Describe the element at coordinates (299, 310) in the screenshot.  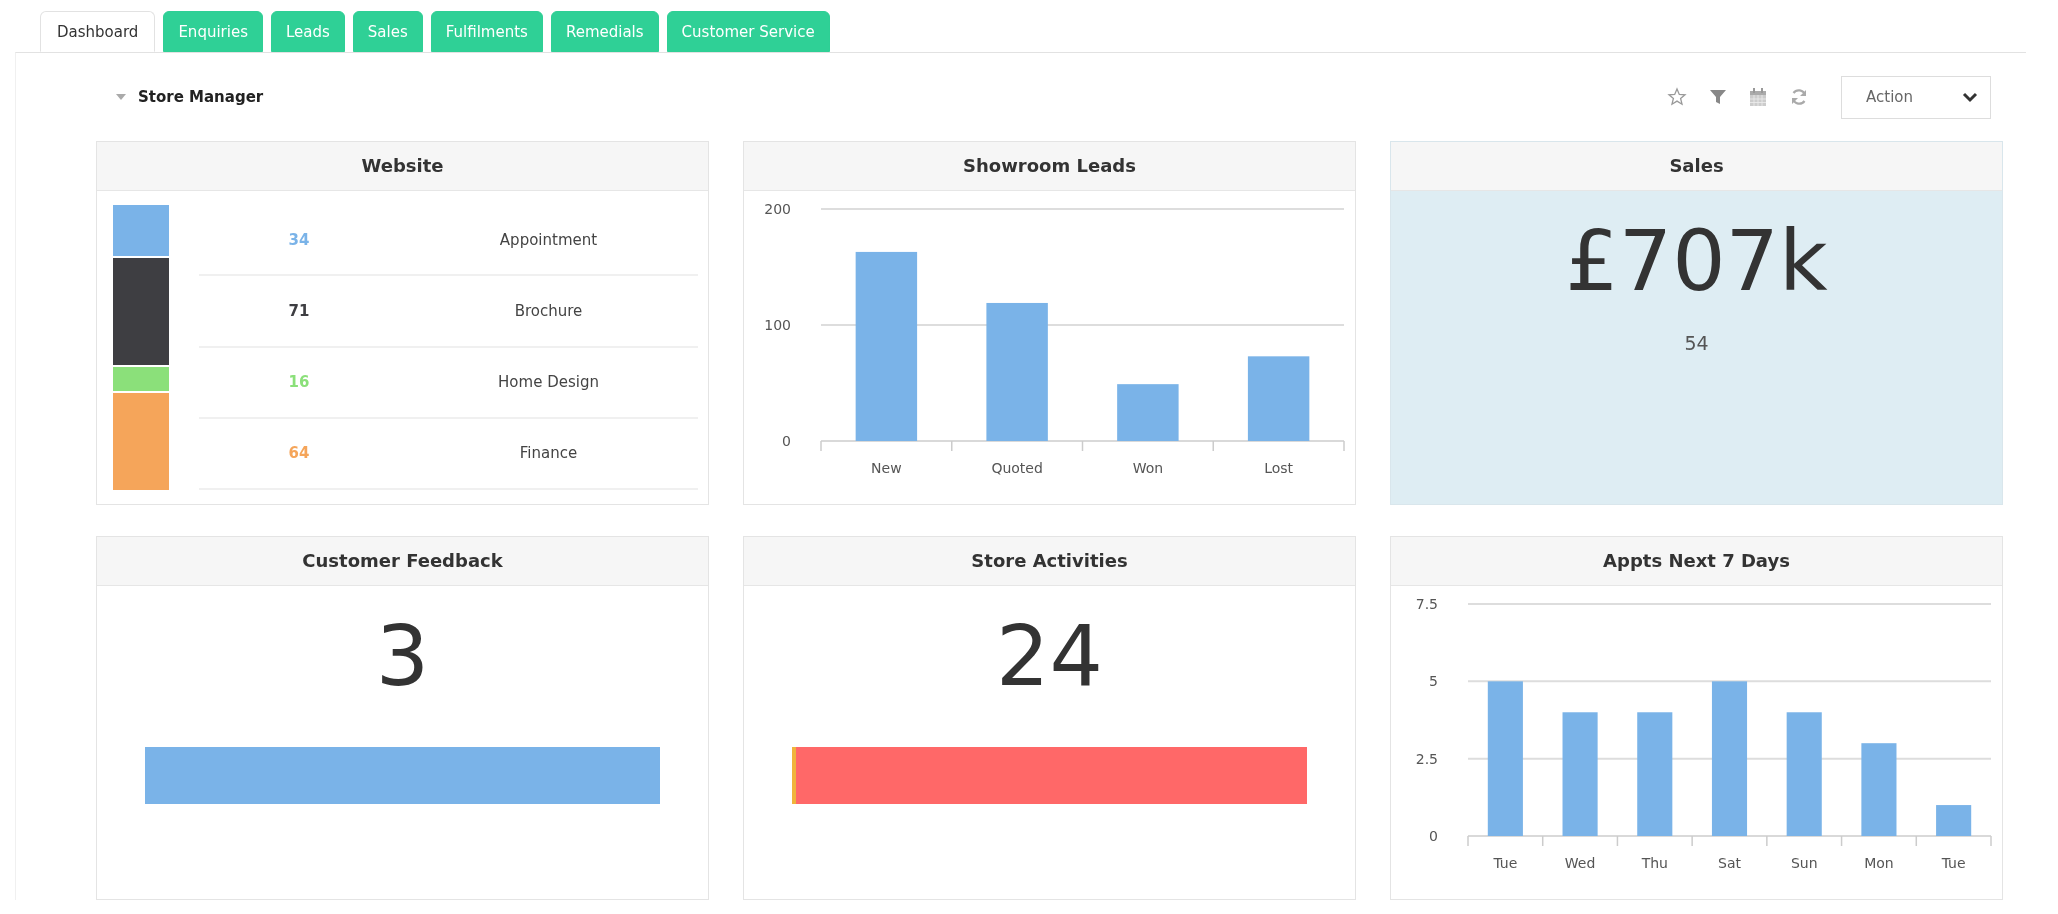
I see `count-value: 71` at that location.